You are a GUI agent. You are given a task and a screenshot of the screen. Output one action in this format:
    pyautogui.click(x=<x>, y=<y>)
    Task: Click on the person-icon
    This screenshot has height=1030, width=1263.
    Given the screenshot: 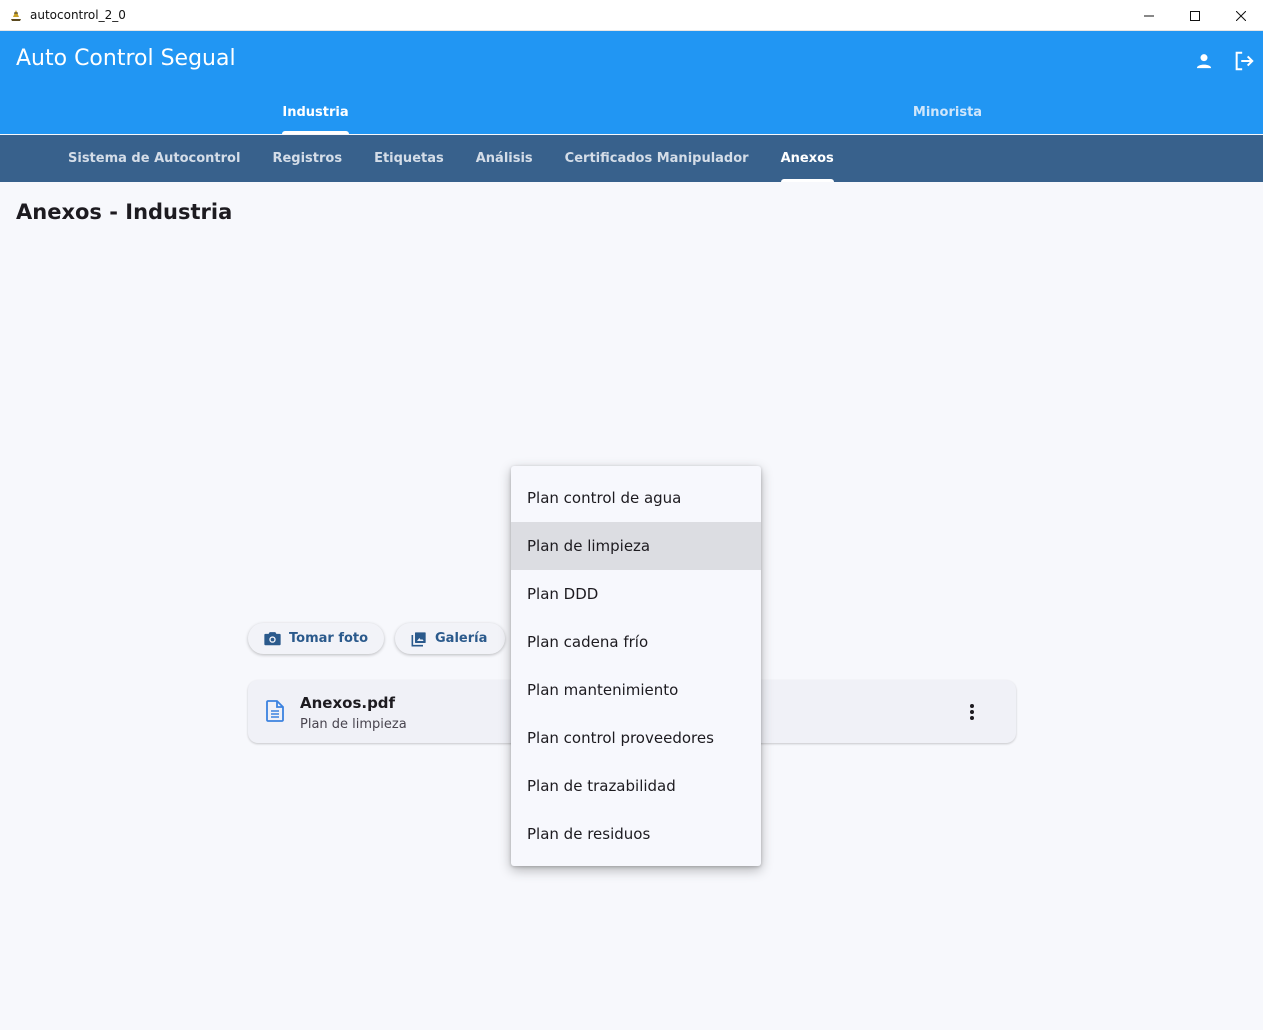 What is the action you would take?
    pyautogui.click(x=1204, y=61)
    